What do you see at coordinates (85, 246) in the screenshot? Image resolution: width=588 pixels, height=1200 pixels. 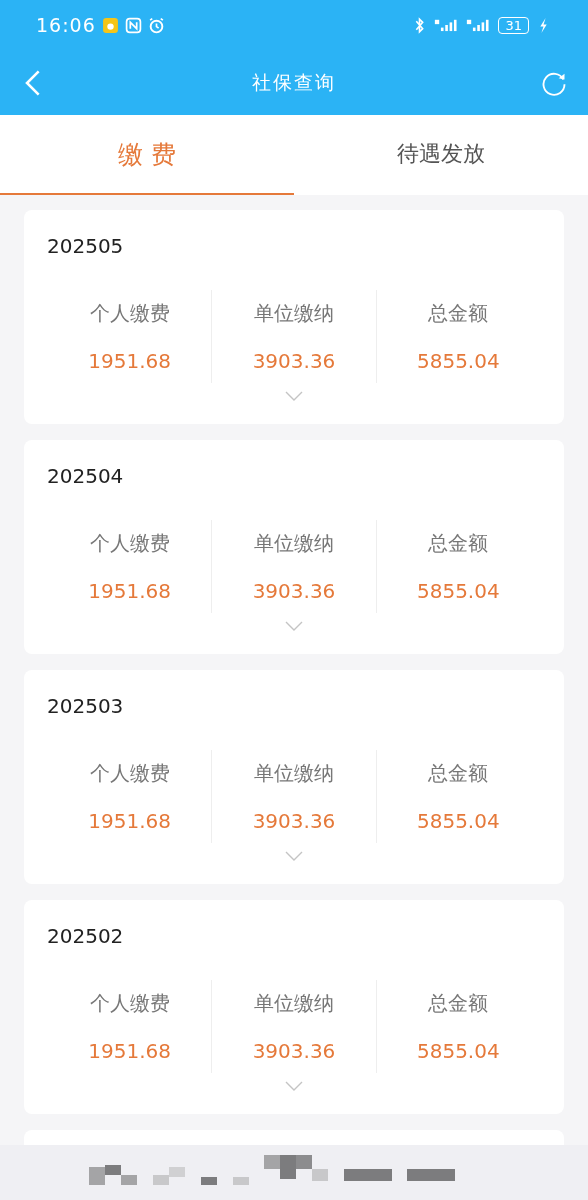 I see `record-month: 202505` at bounding box center [85, 246].